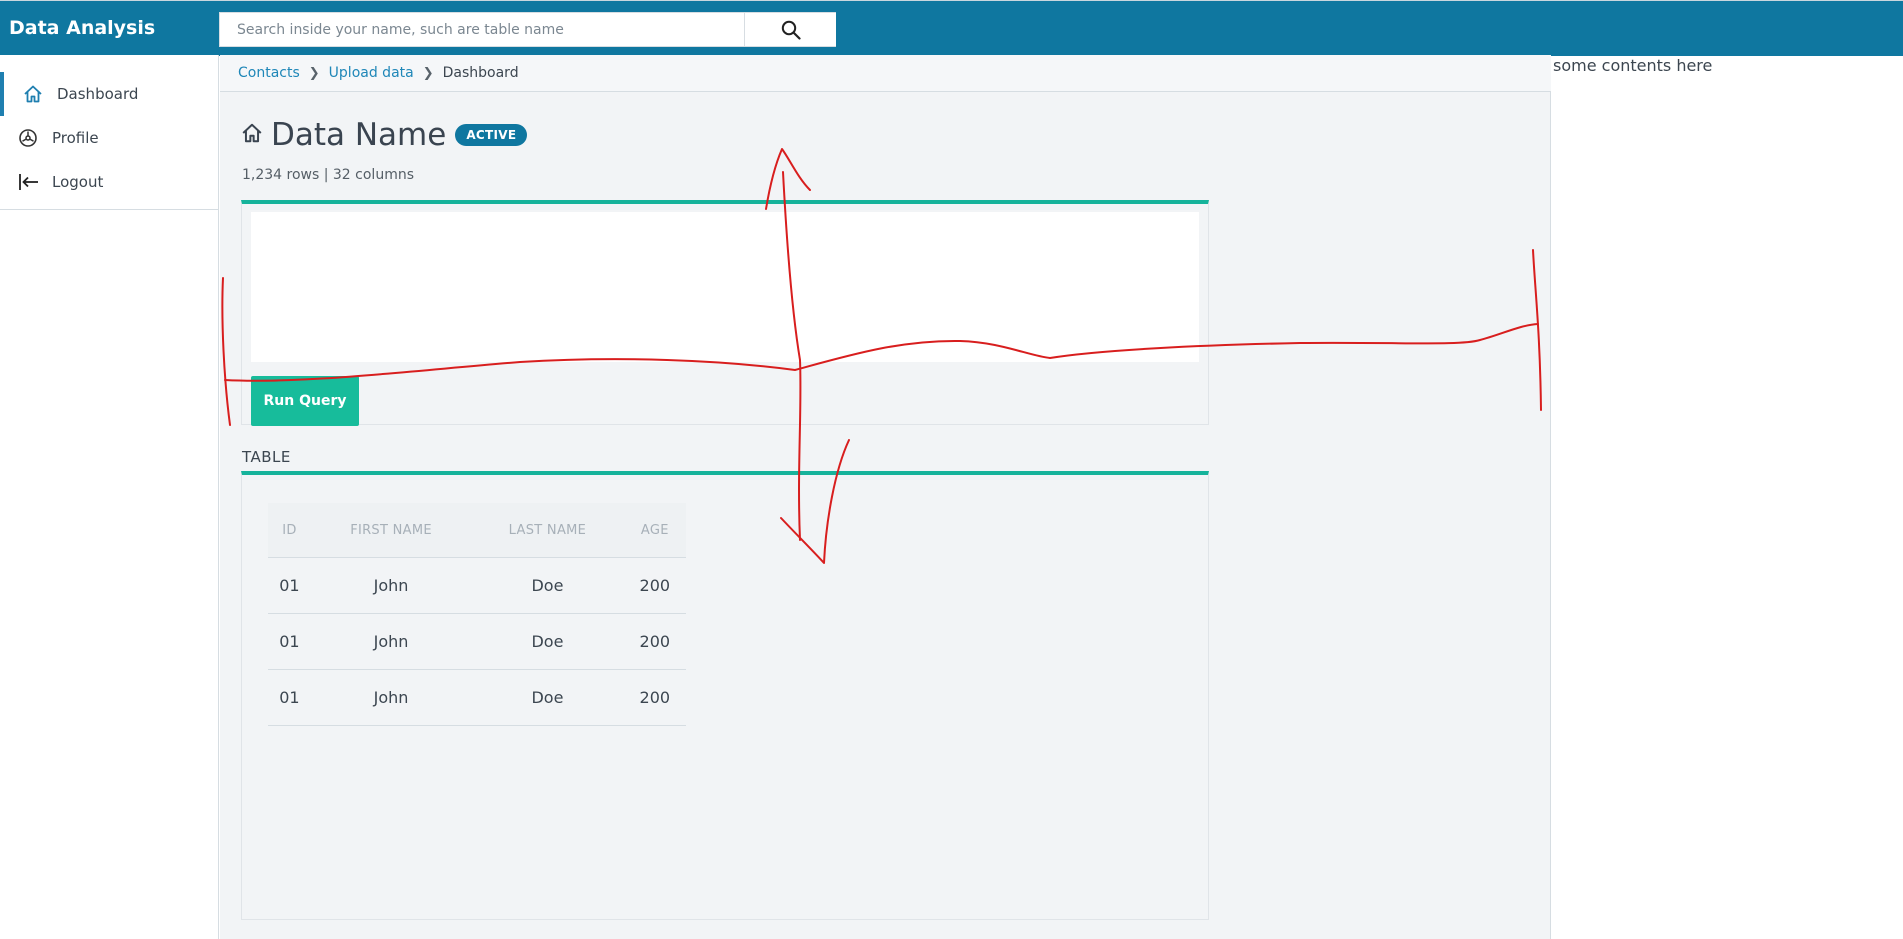 This screenshot has height=939, width=1903. I want to click on sidebar-item-label: Logout, so click(78, 182).